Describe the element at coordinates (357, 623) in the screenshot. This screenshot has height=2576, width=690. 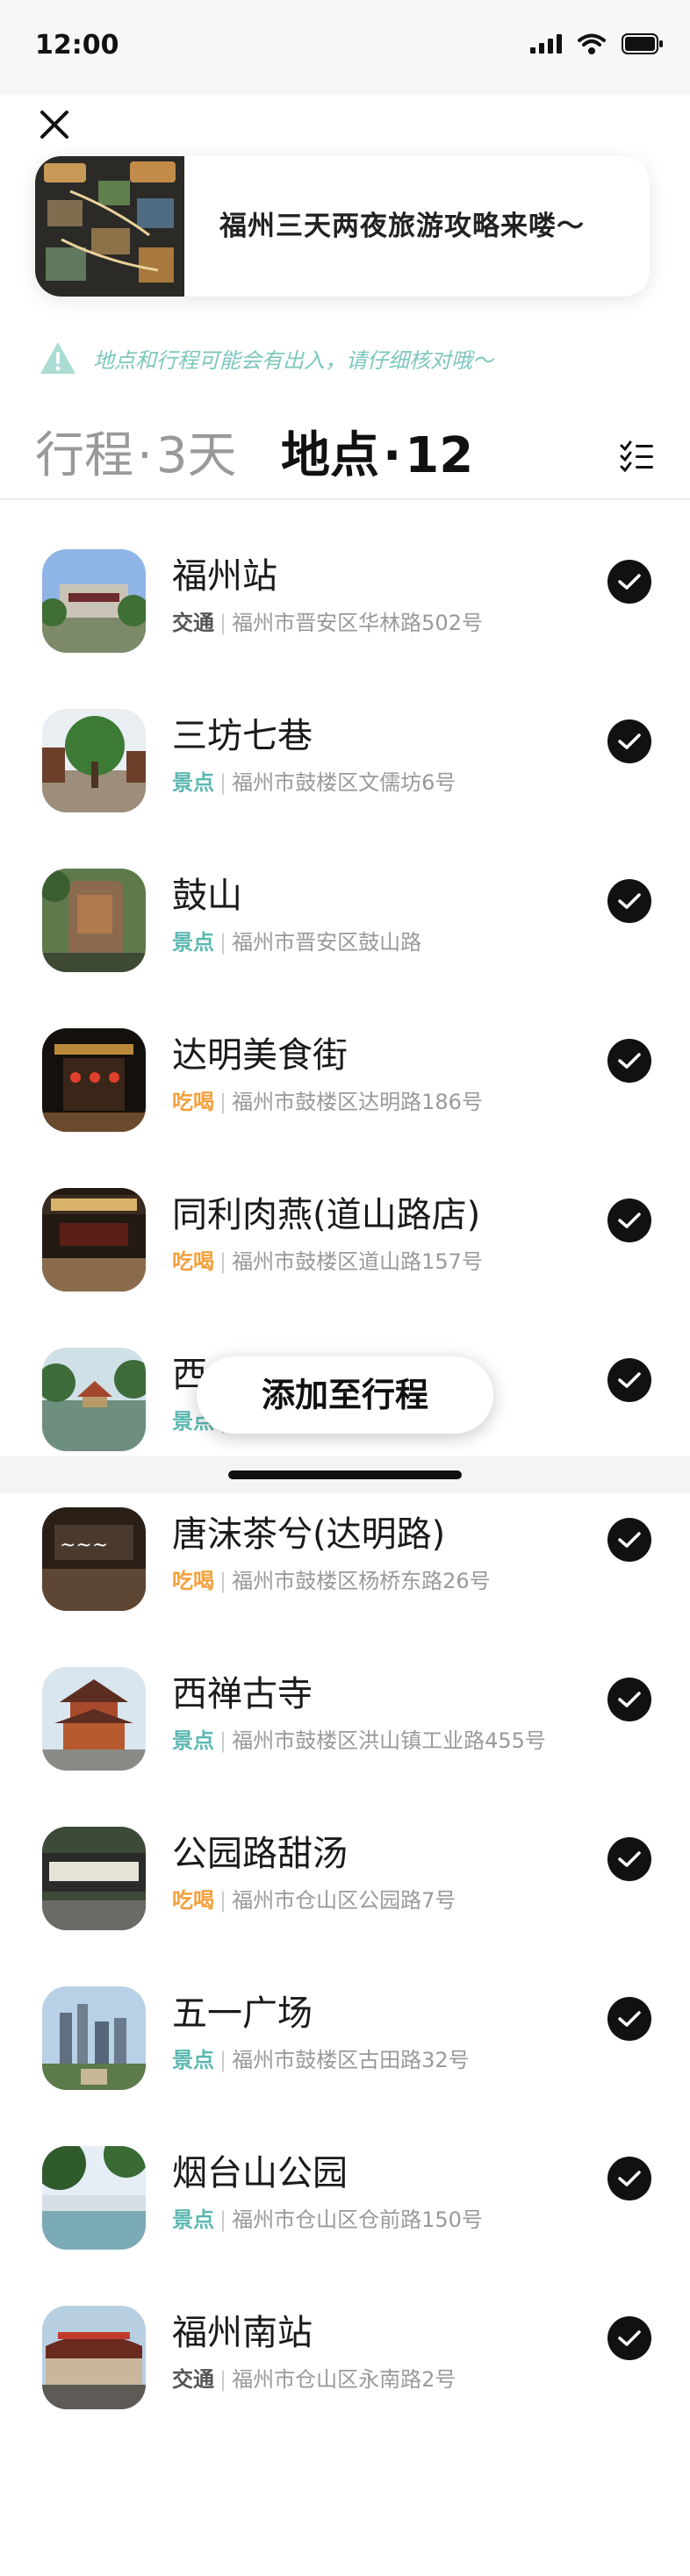
I see `place-address: 福州市晋安区华林路502号` at that location.